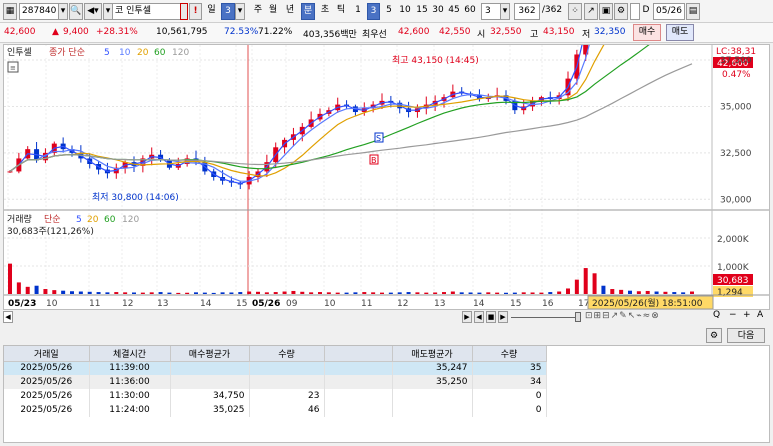 The image size is (773, 446). Describe the element at coordinates (733, 315) in the screenshot. I see `zoom-out-icon: −` at that location.